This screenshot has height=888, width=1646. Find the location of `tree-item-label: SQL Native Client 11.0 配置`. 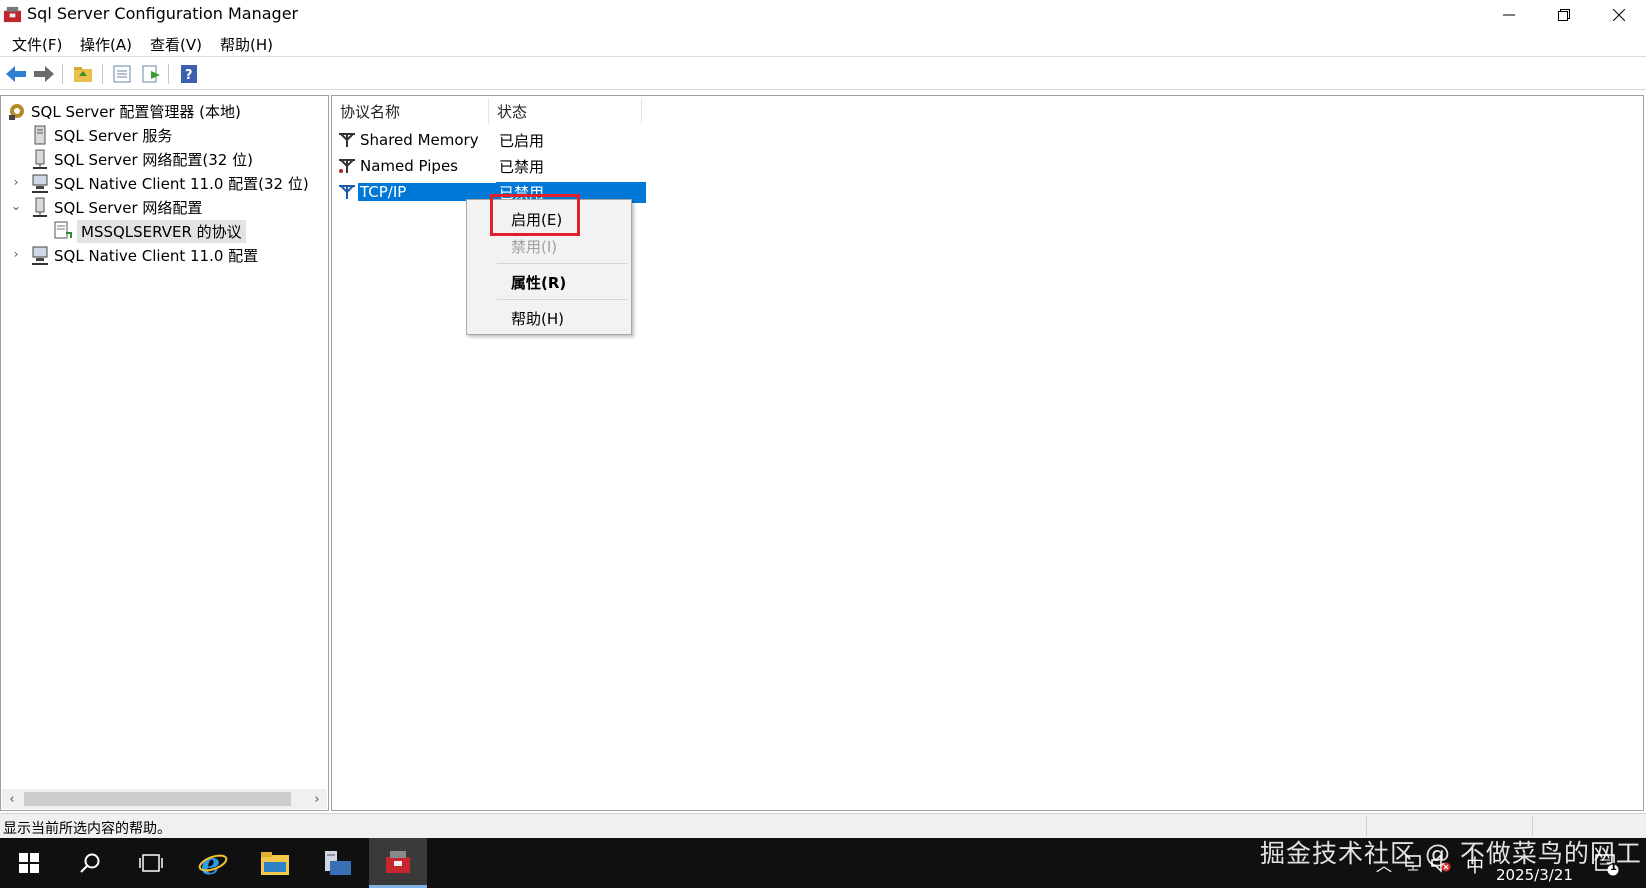

tree-item-label: SQL Native Client 11.0 配置 is located at coordinates (156, 255).